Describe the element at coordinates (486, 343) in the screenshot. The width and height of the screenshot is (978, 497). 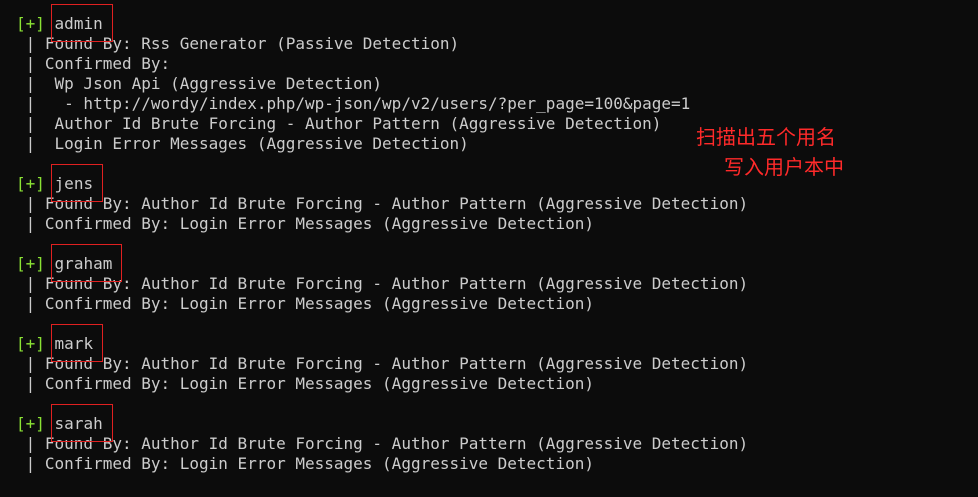
I see `user-header-mark: [+] mark` at that location.